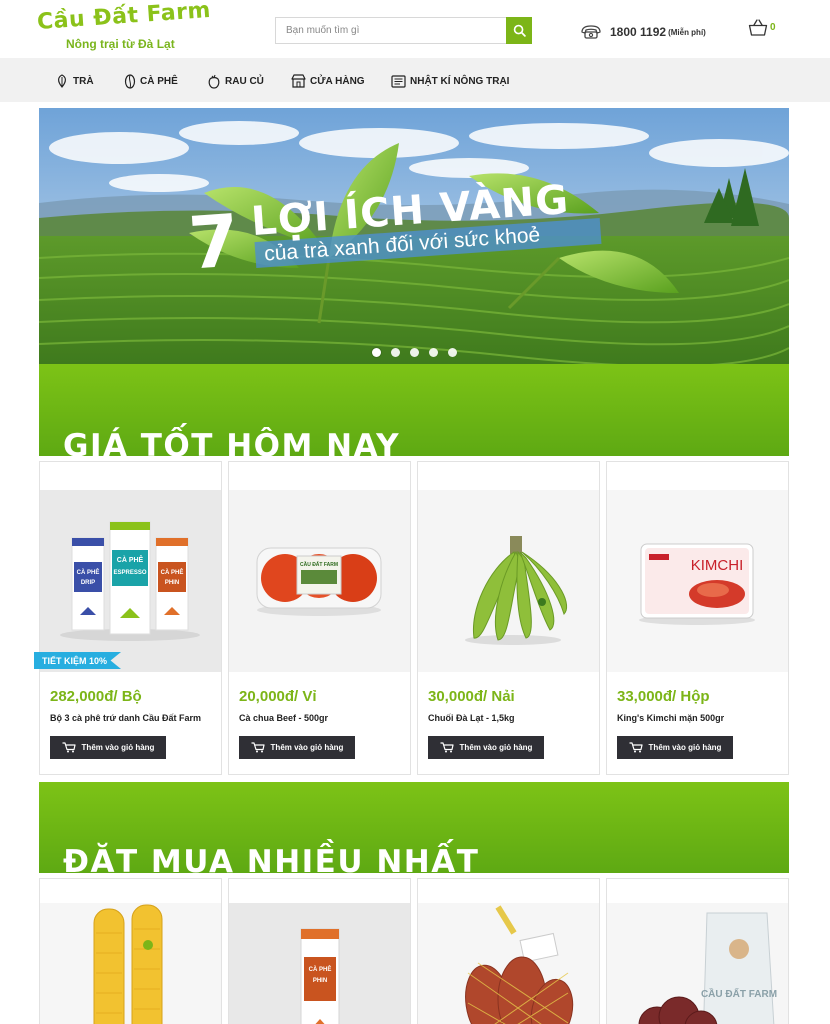 This screenshot has height=1024, width=830. I want to click on product-price: 282,000đ/ Bộ, so click(96, 696).